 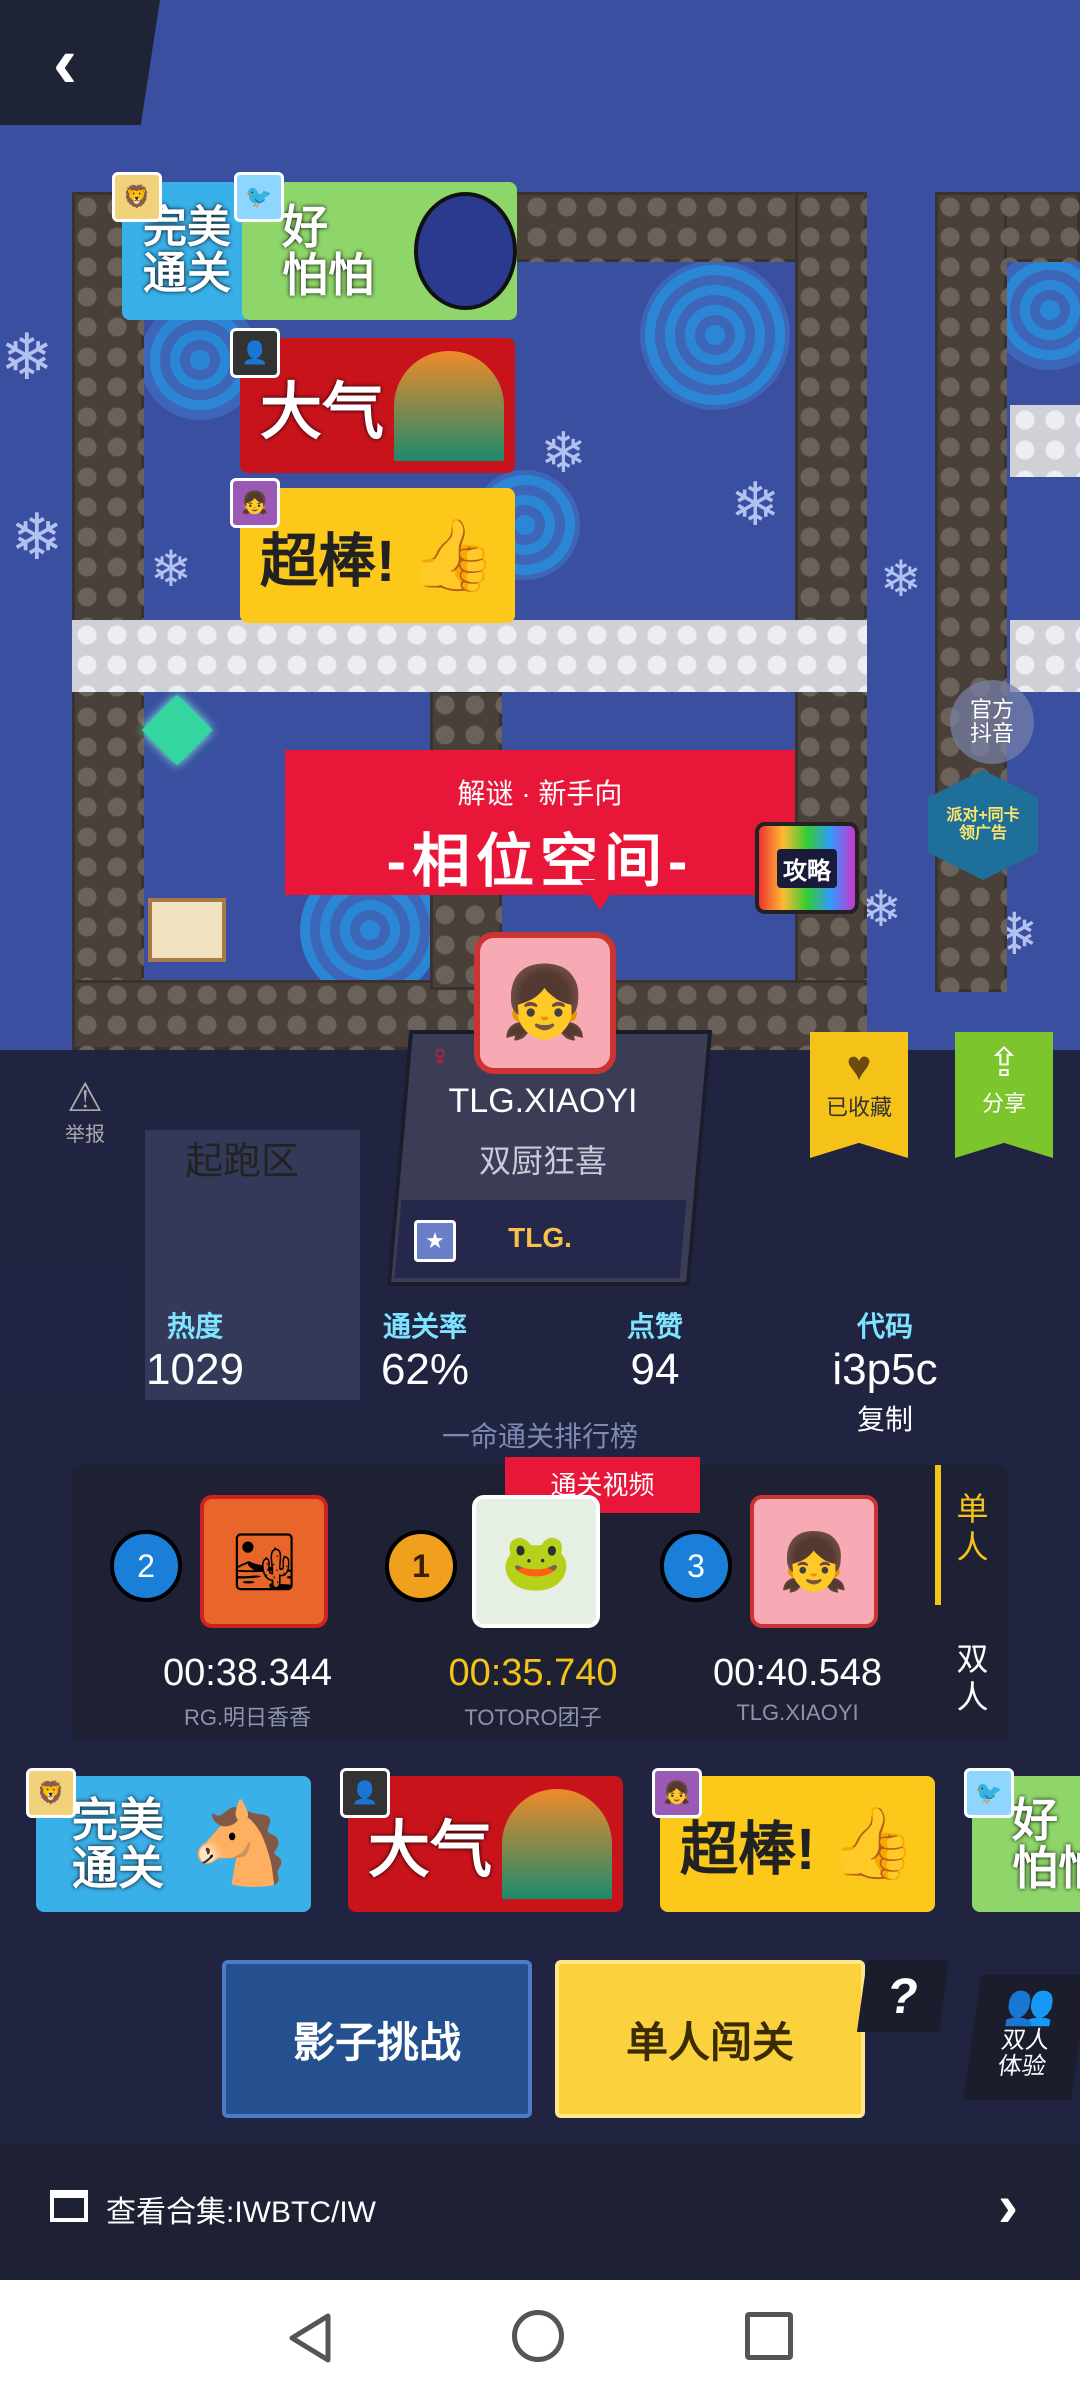 I want to click on mode-single-tab: 单 人, so click(x=972, y=1528).